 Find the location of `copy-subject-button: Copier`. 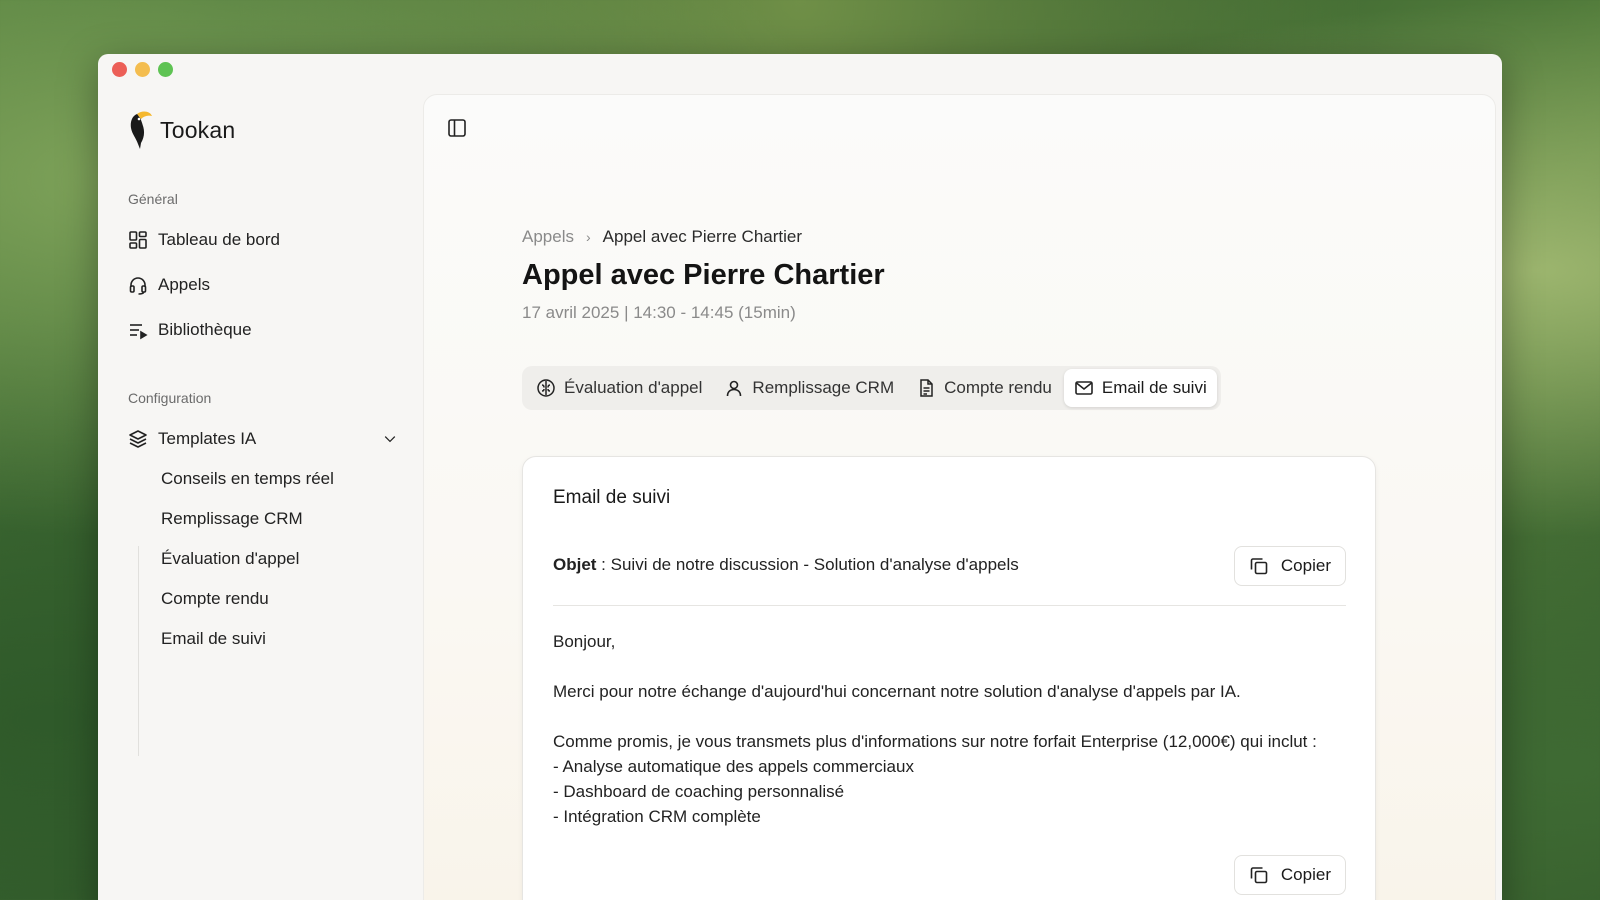

copy-subject-button: Copier is located at coordinates (1289, 566).